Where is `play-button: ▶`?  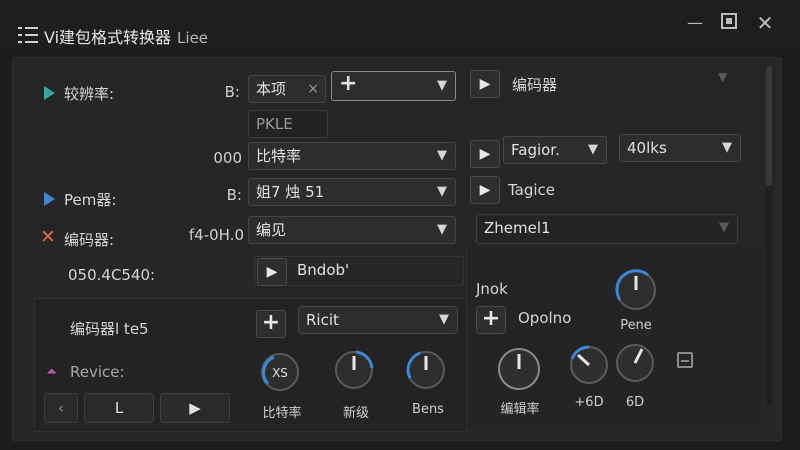 play-button: ▶ is located at coordinates (485, 84).